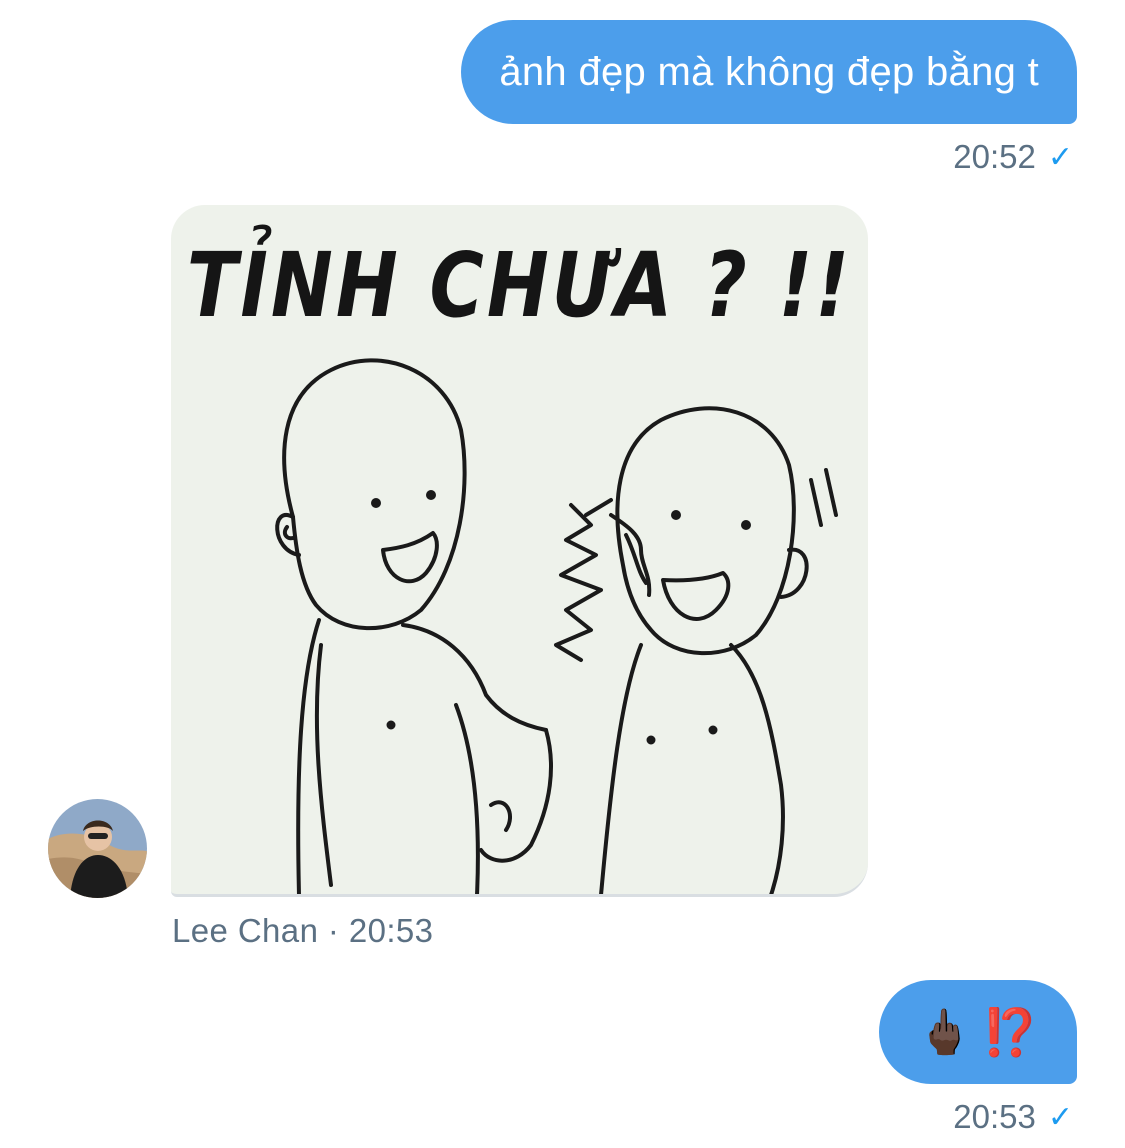 The image size is (1125, 1148). I want to click on middle-finger-emoji: 🖕🏿, so click(944, 1032).